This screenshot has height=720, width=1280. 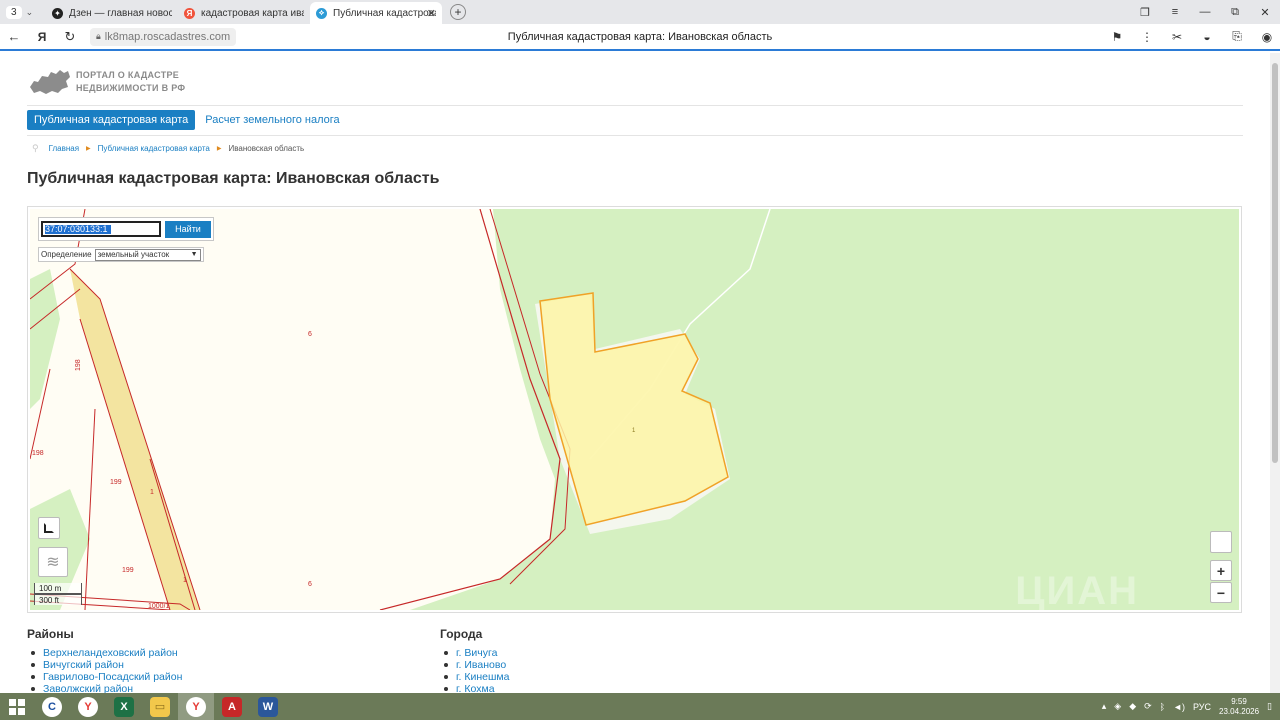 I want to click on district-link: Вичугский район, so click(x=104, y=665).